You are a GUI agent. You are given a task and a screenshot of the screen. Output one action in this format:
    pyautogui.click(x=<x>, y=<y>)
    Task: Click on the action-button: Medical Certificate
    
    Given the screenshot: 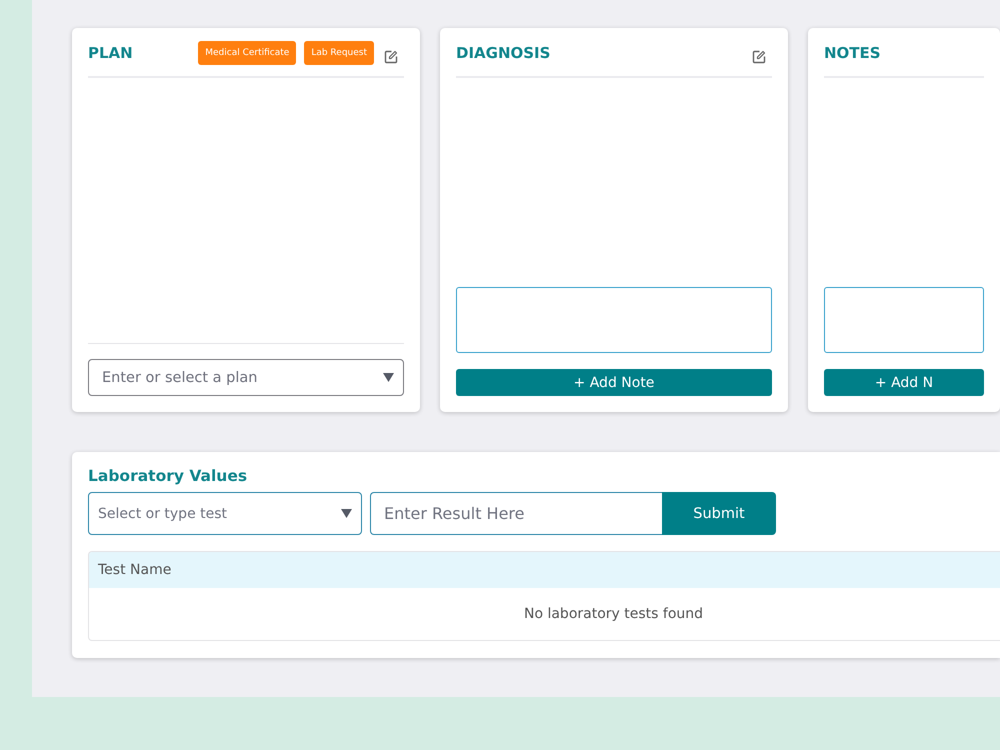 What is the action you would take?
    pyautogui.click(x=247, y=53)
    